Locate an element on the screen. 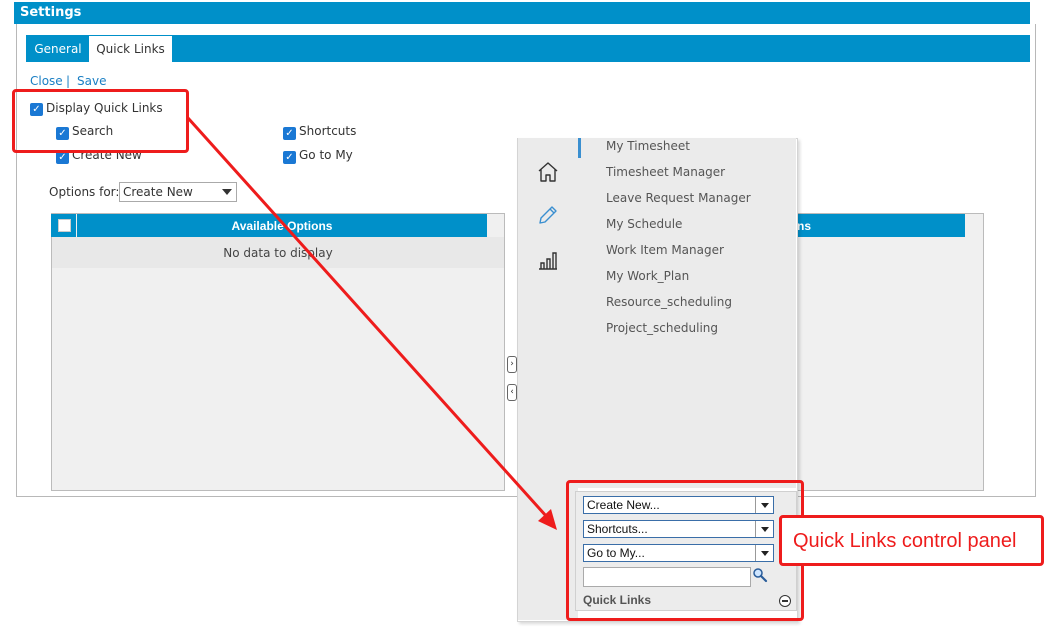  shortcuts-option-label: Shortcuts is located at coordinates (328, 131).